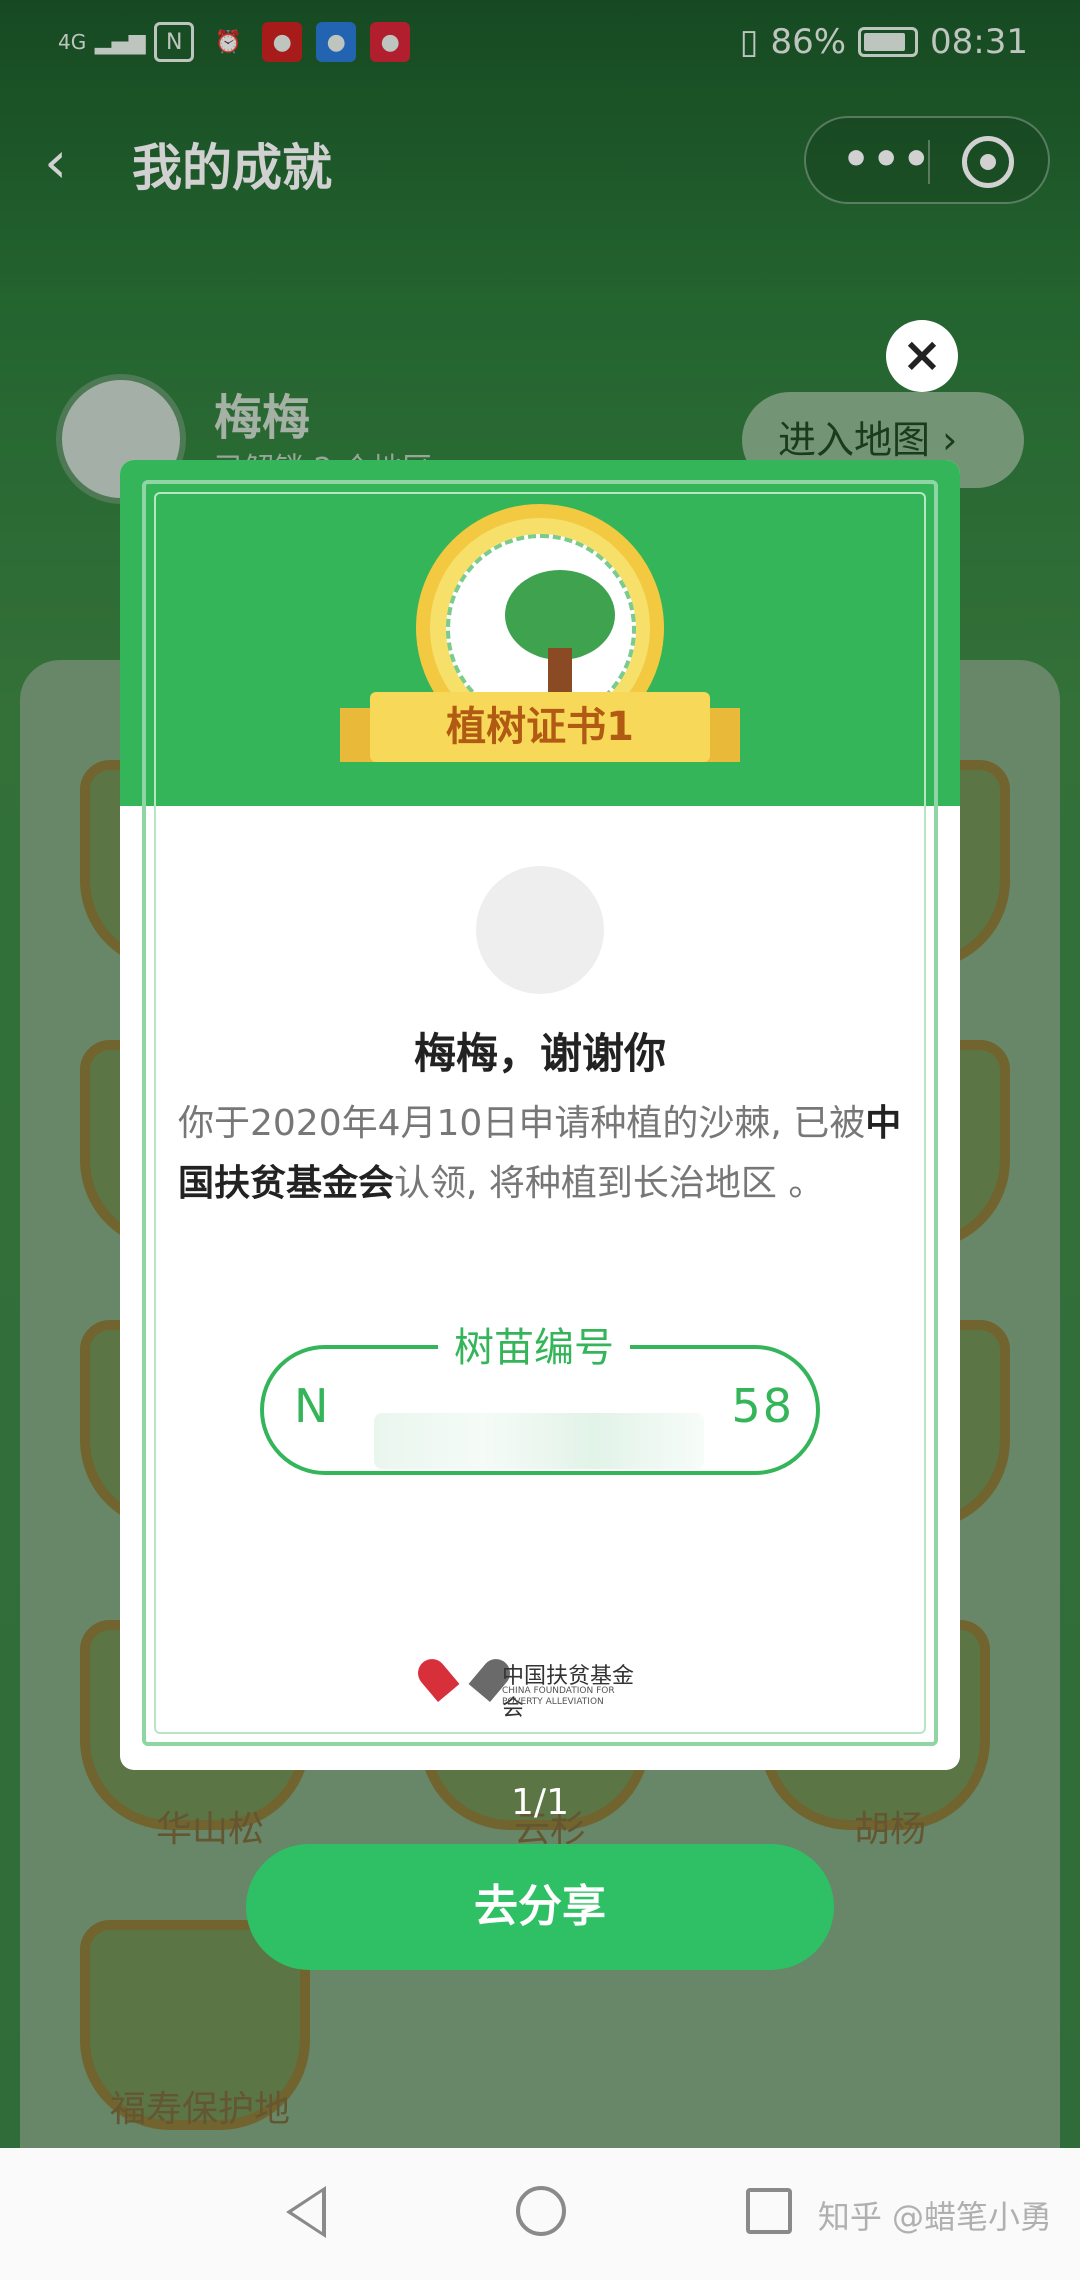 The width and height of the screenshot is (1080, 2280). I want to click on nav-home-icon, so click(541, 2211).